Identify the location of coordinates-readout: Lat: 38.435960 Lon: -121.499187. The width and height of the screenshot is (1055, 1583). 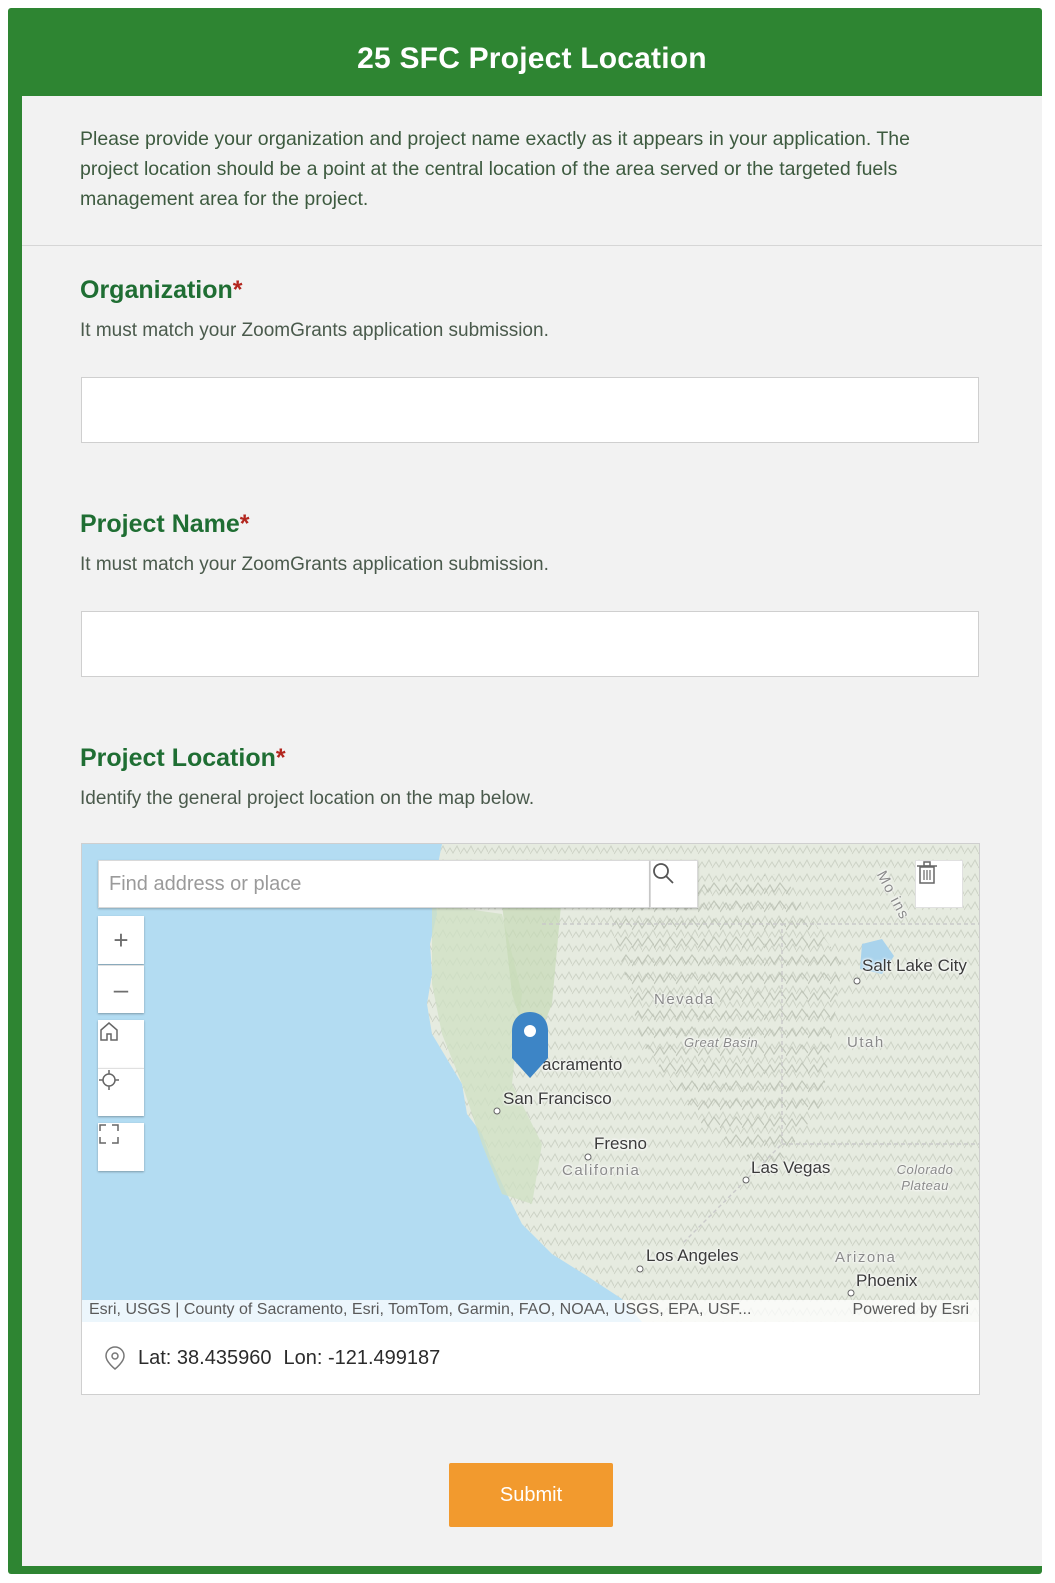
(272, 1358).